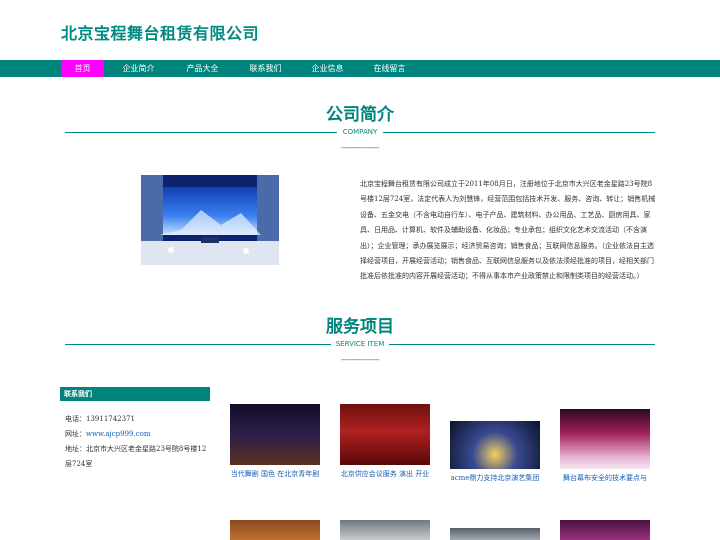 This screenshot has height=540, width=720. Describe the element at coordinates (160, 33) in the screenshot. I see `site-title: 北京宝程舞台租赁有限公司` at that location.